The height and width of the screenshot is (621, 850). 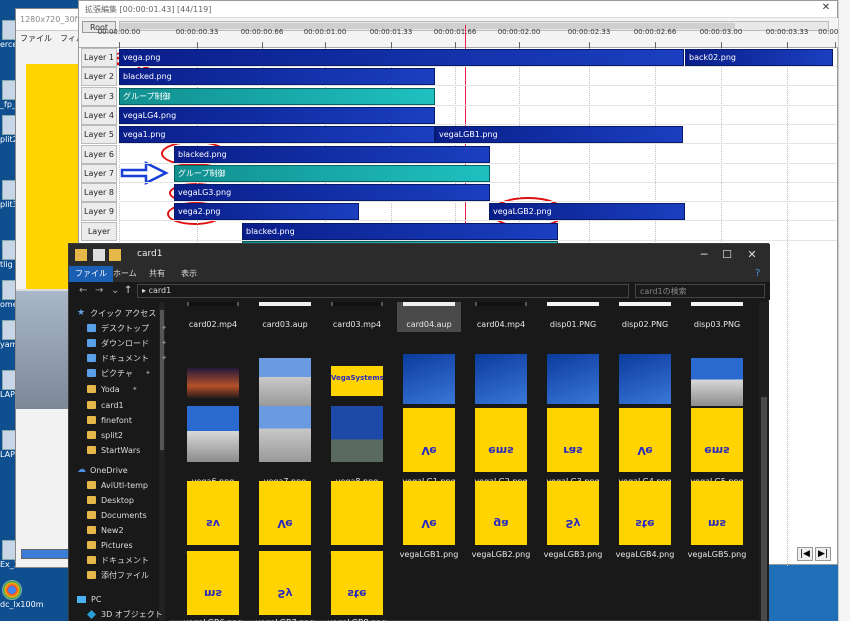 What do you see at coordinates (573, 519) in the screenshot?
I see `file-item: Sy vegaLGB3.png` at bounding box center [573, 519].